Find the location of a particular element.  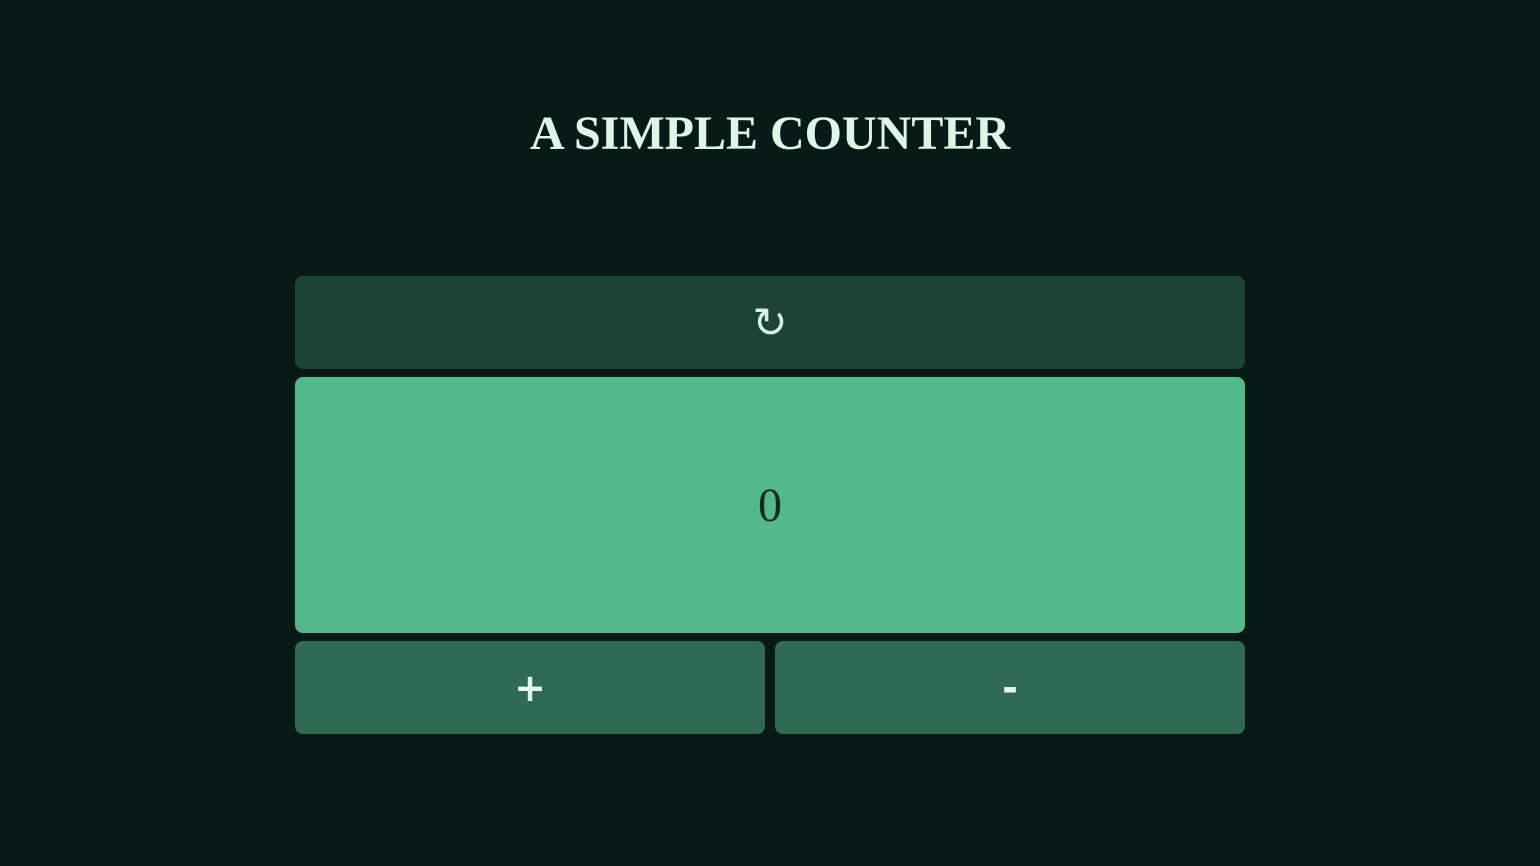

increment-label: + is located at coordinates (530, 687).